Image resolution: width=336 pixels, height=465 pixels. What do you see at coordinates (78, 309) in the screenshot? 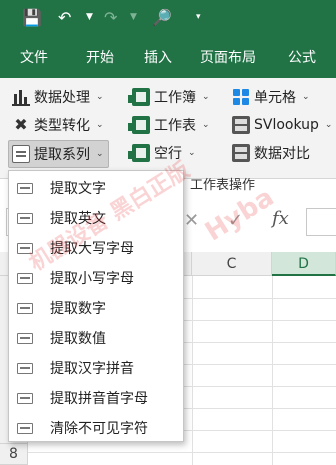
I see `menu-item-label: 提取数字` at bounding box center [78, 309].